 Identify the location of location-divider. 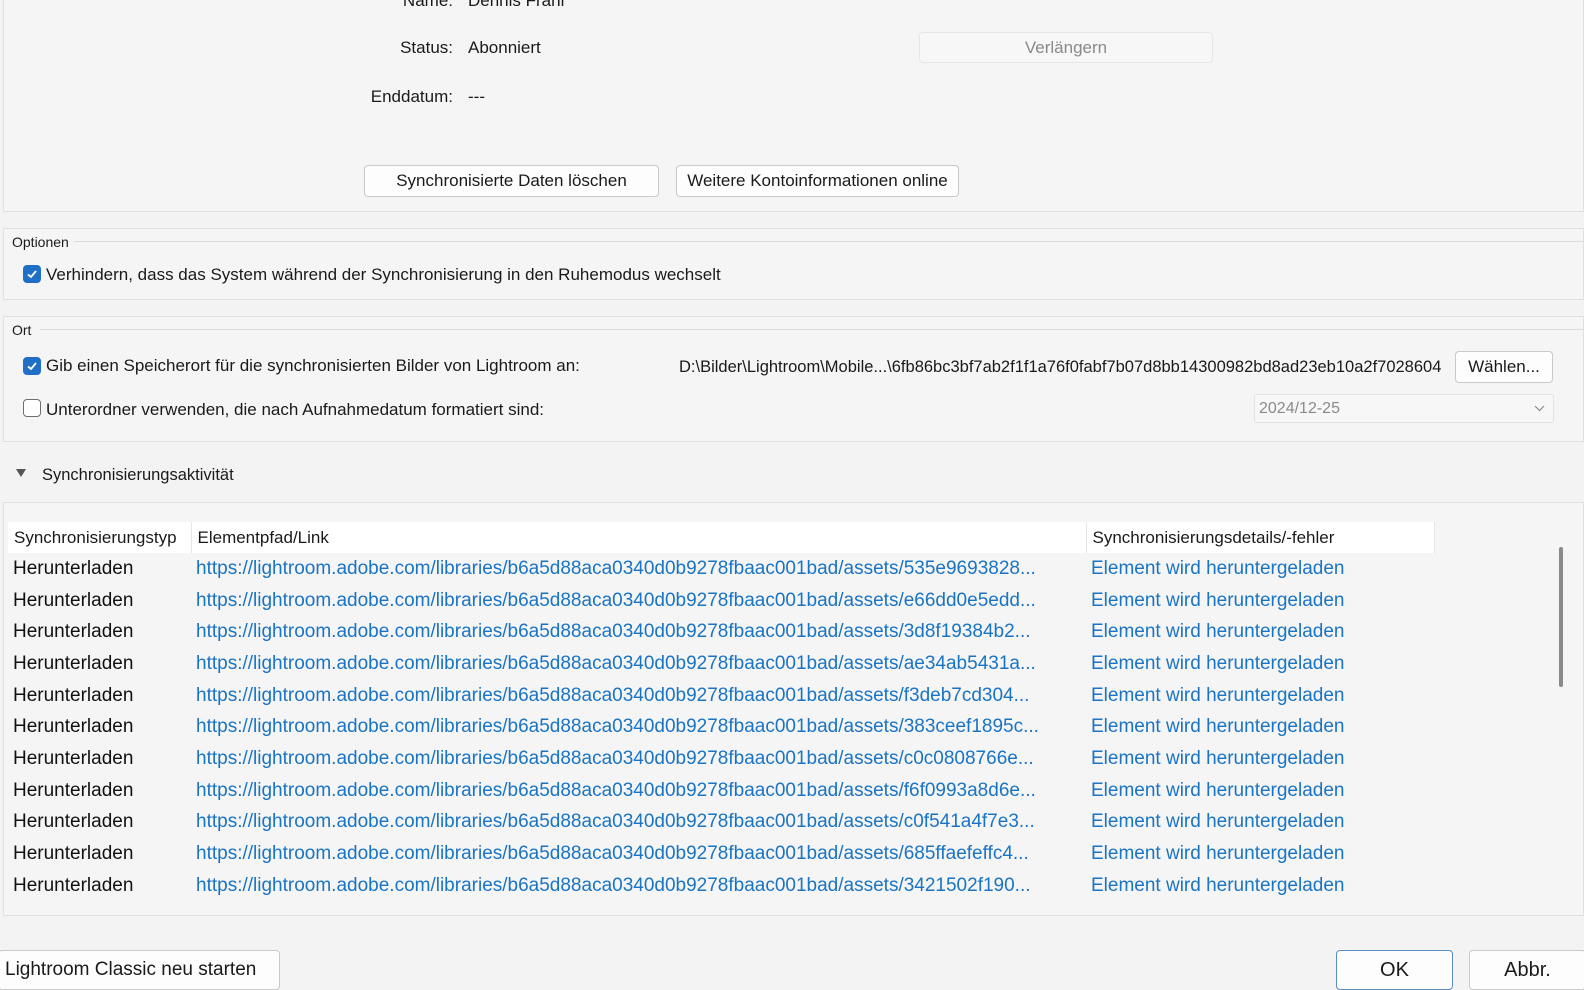
(812, 329).